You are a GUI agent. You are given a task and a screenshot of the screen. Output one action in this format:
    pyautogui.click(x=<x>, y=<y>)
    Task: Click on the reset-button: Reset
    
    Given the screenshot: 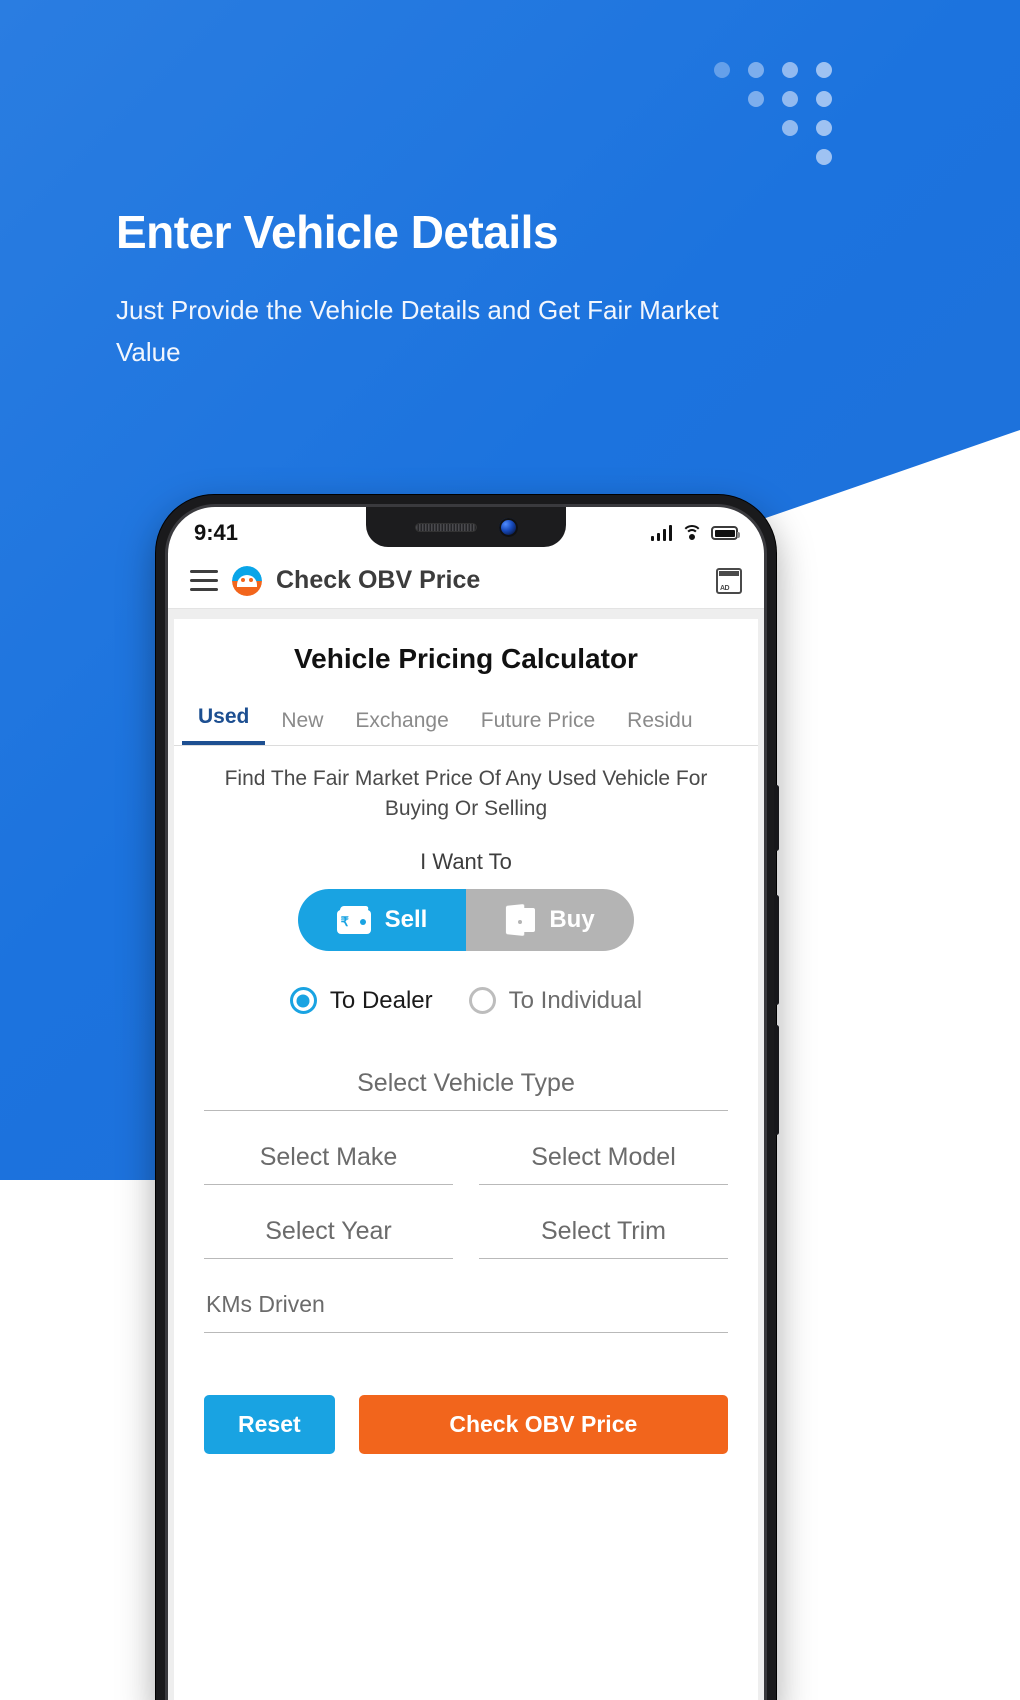 What is the action you would take?
    pyautogui.click(x=269, y=1424)
    